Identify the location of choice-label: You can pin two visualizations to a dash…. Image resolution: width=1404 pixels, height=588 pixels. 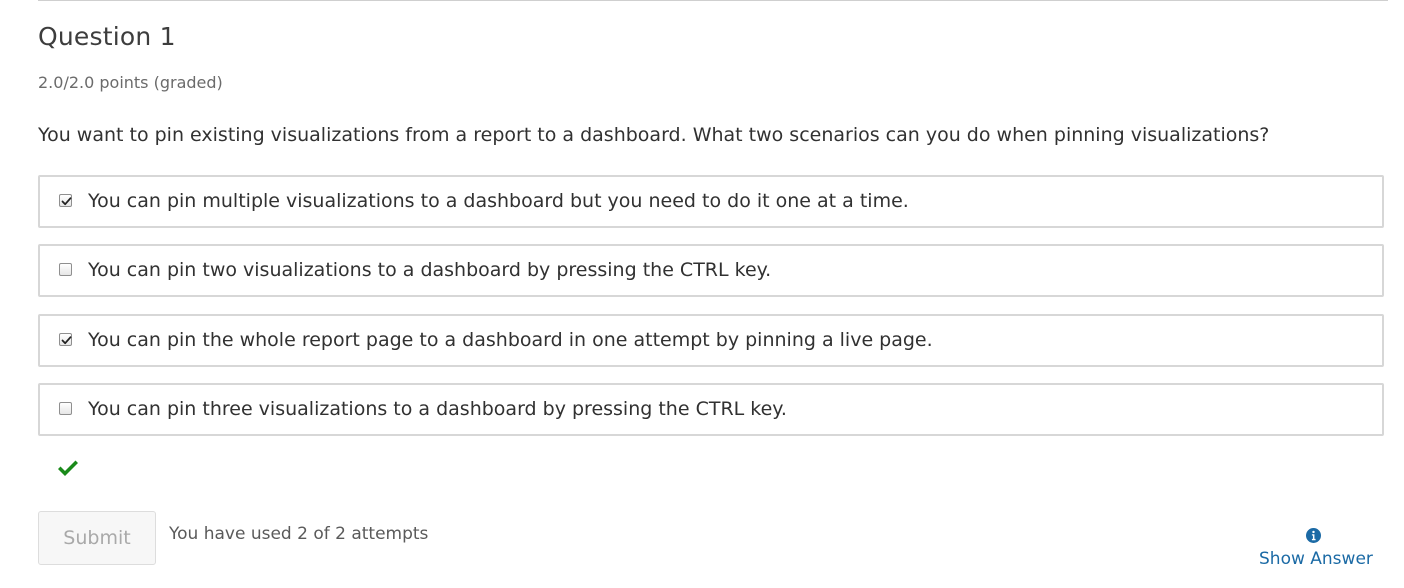
(430, 270).